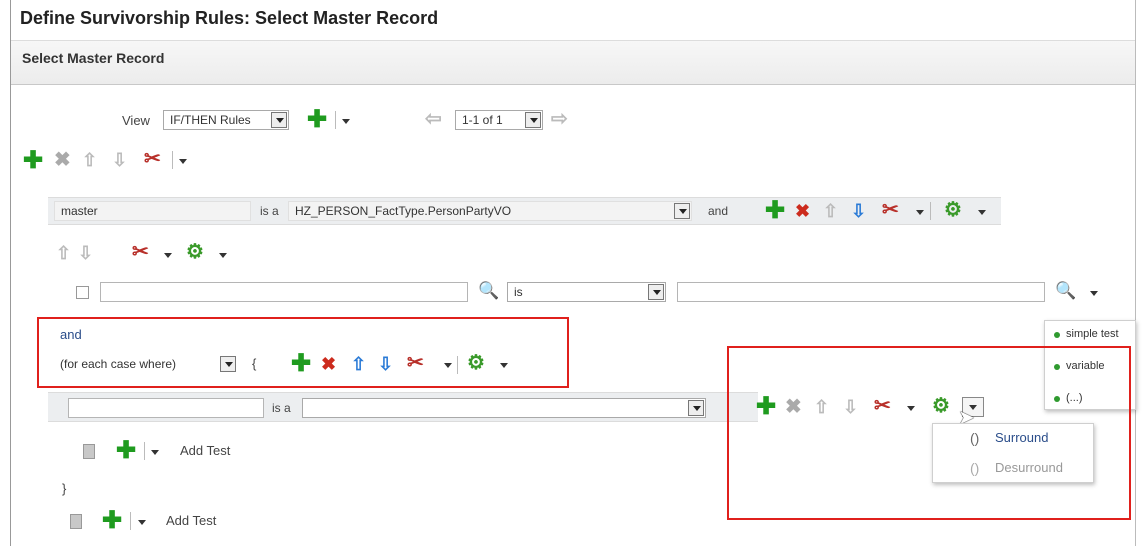 The image size is (1144, 546). Describe the element at coordinates (518, 292) in the screenshot. I see `operator-value: is` at that location.